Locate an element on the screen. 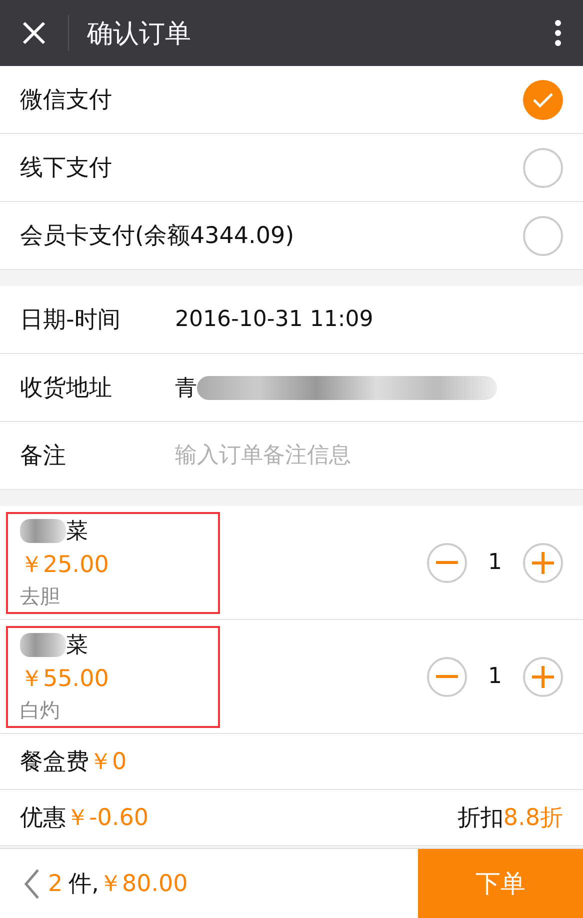  field-label: 备注 is located at coordinates (43, 456).